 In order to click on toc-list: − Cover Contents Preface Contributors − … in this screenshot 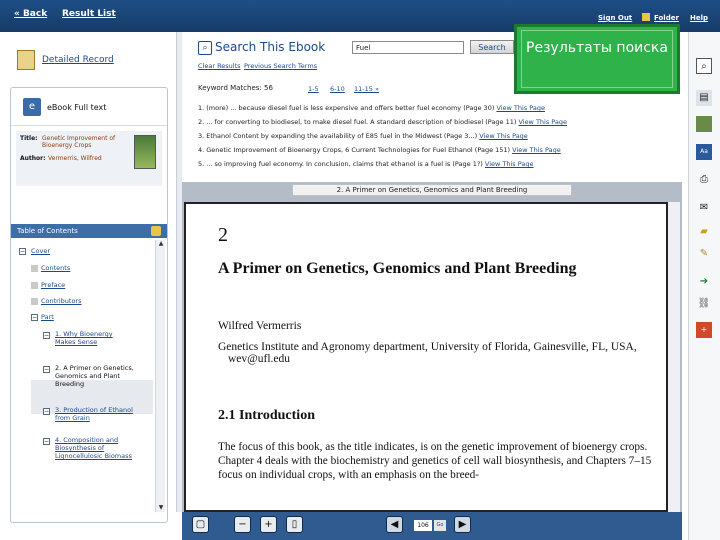, I will do `click(82, 376)`.